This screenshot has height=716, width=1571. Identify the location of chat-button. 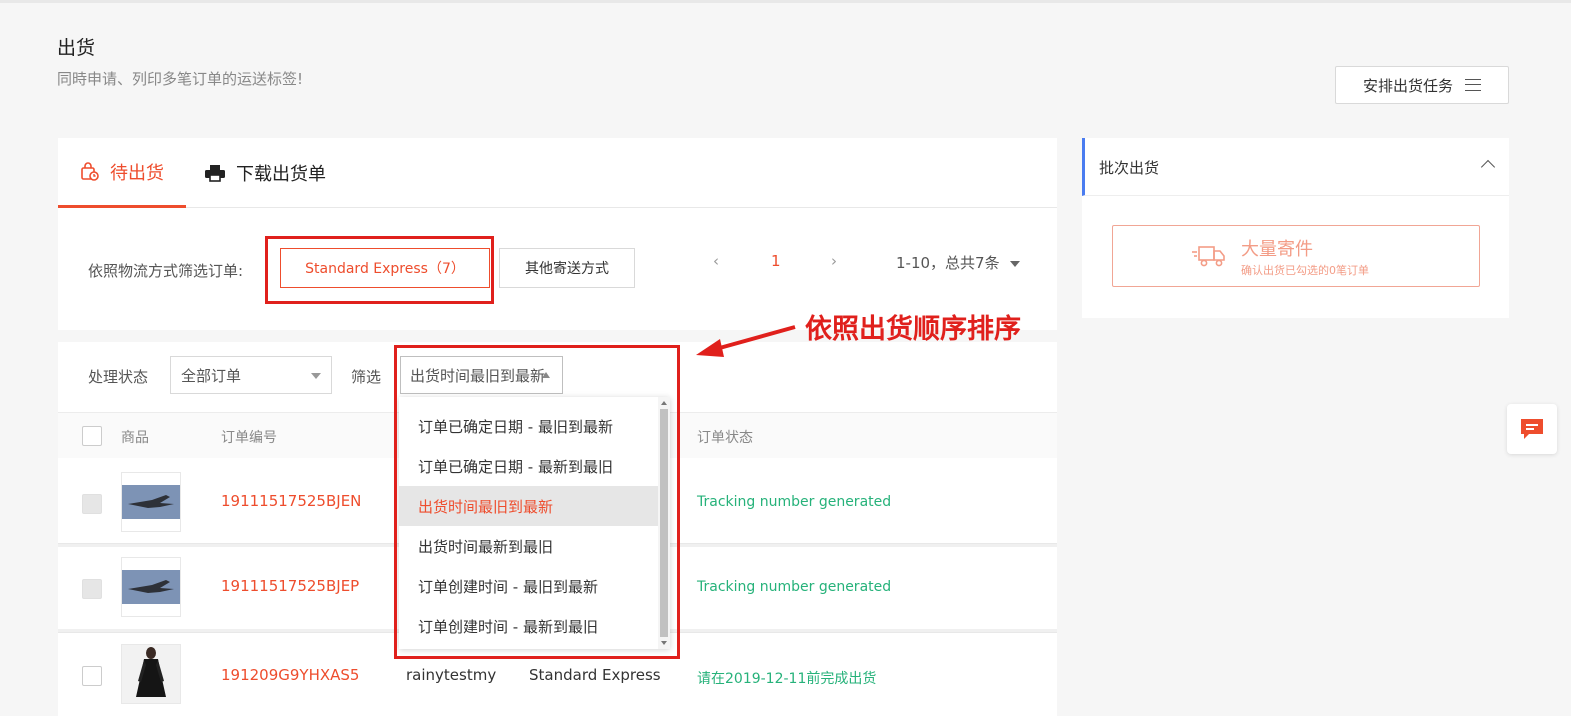
(1532, 429).